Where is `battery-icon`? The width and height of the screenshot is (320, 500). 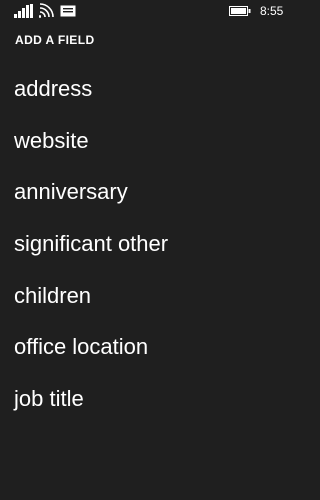 battery-icon is located at coordinates (240, 11).